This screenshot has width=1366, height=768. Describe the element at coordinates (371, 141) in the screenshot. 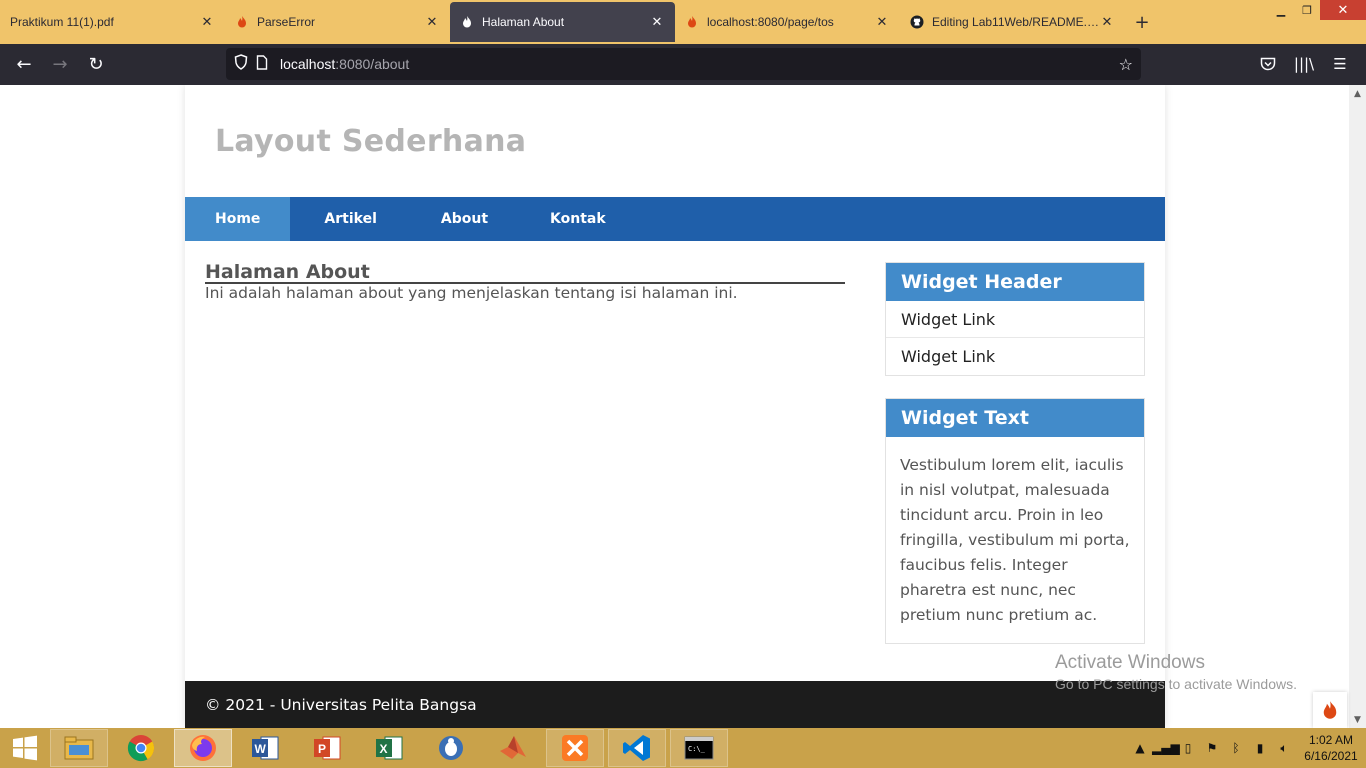

I see `site-title: Layout Sederhana` at that location.